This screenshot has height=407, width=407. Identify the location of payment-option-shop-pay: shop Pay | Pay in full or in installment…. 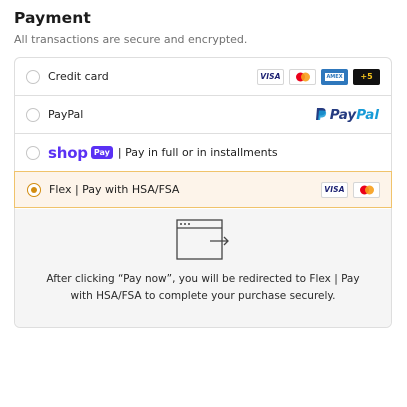
(203, 153).